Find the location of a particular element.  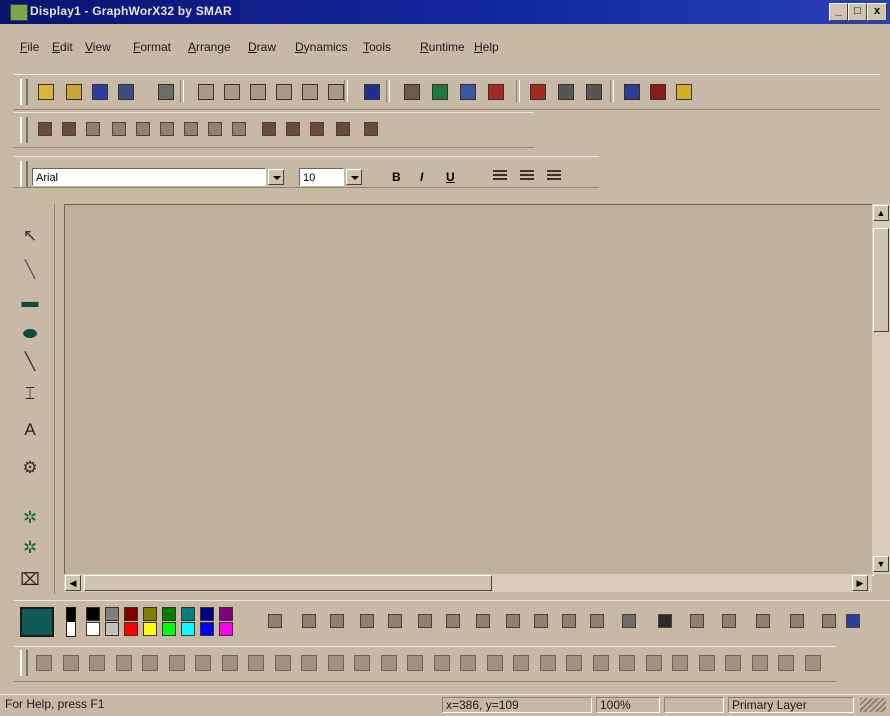

ellipse-icon: ⬬ is located at coordinates (30, 334).